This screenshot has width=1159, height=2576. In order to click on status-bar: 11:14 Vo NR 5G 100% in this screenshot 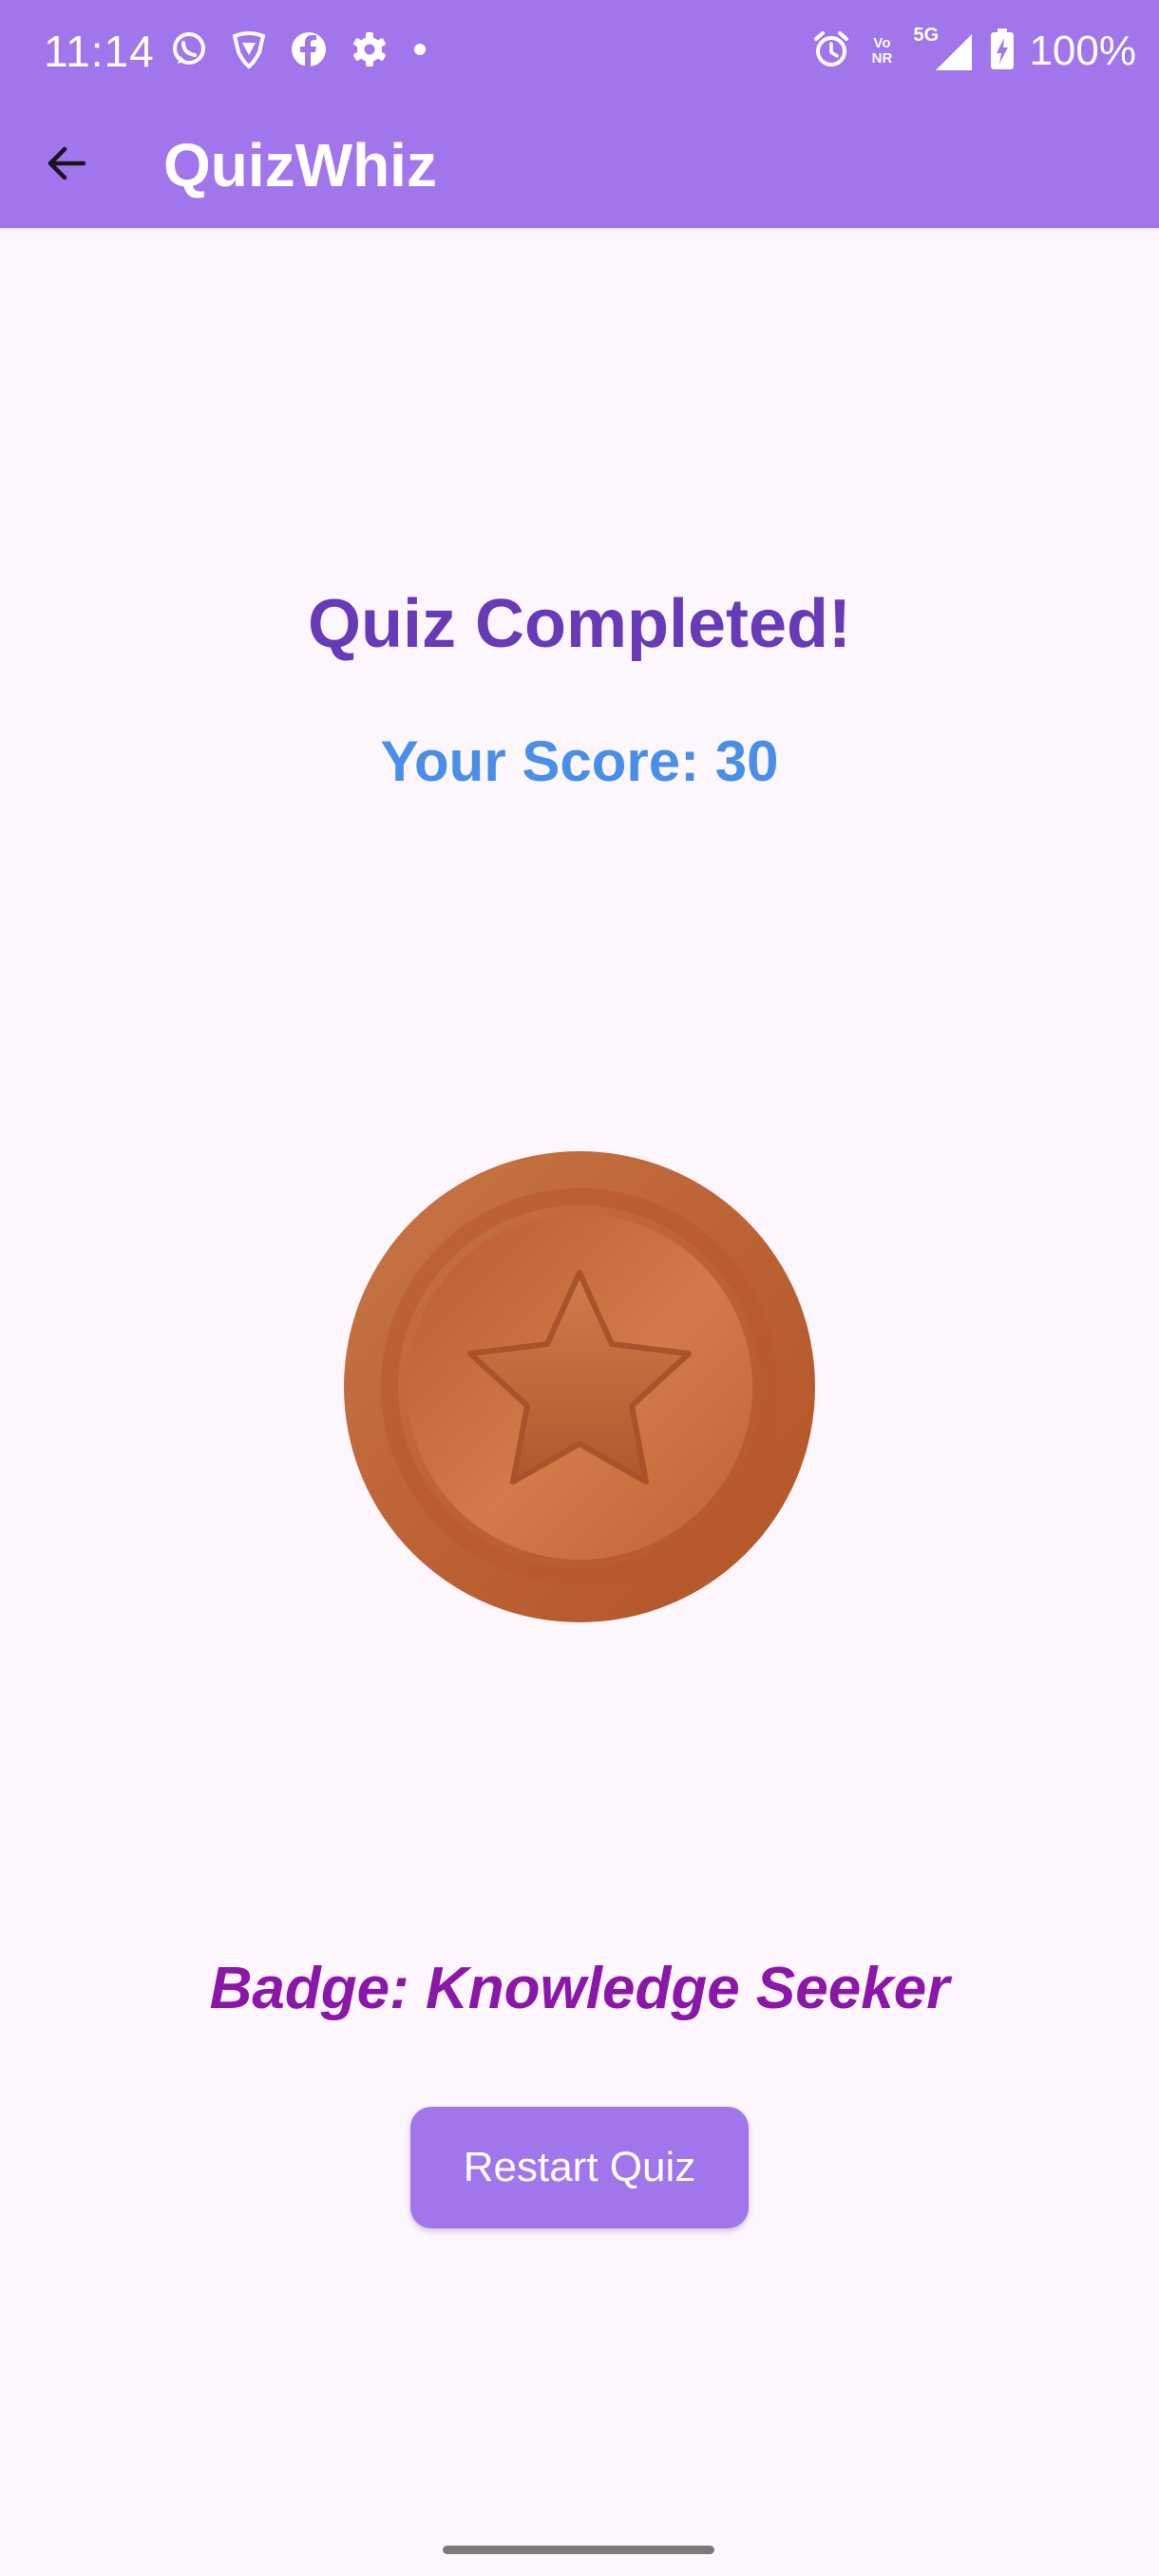, I will do `click(579, 51)`.